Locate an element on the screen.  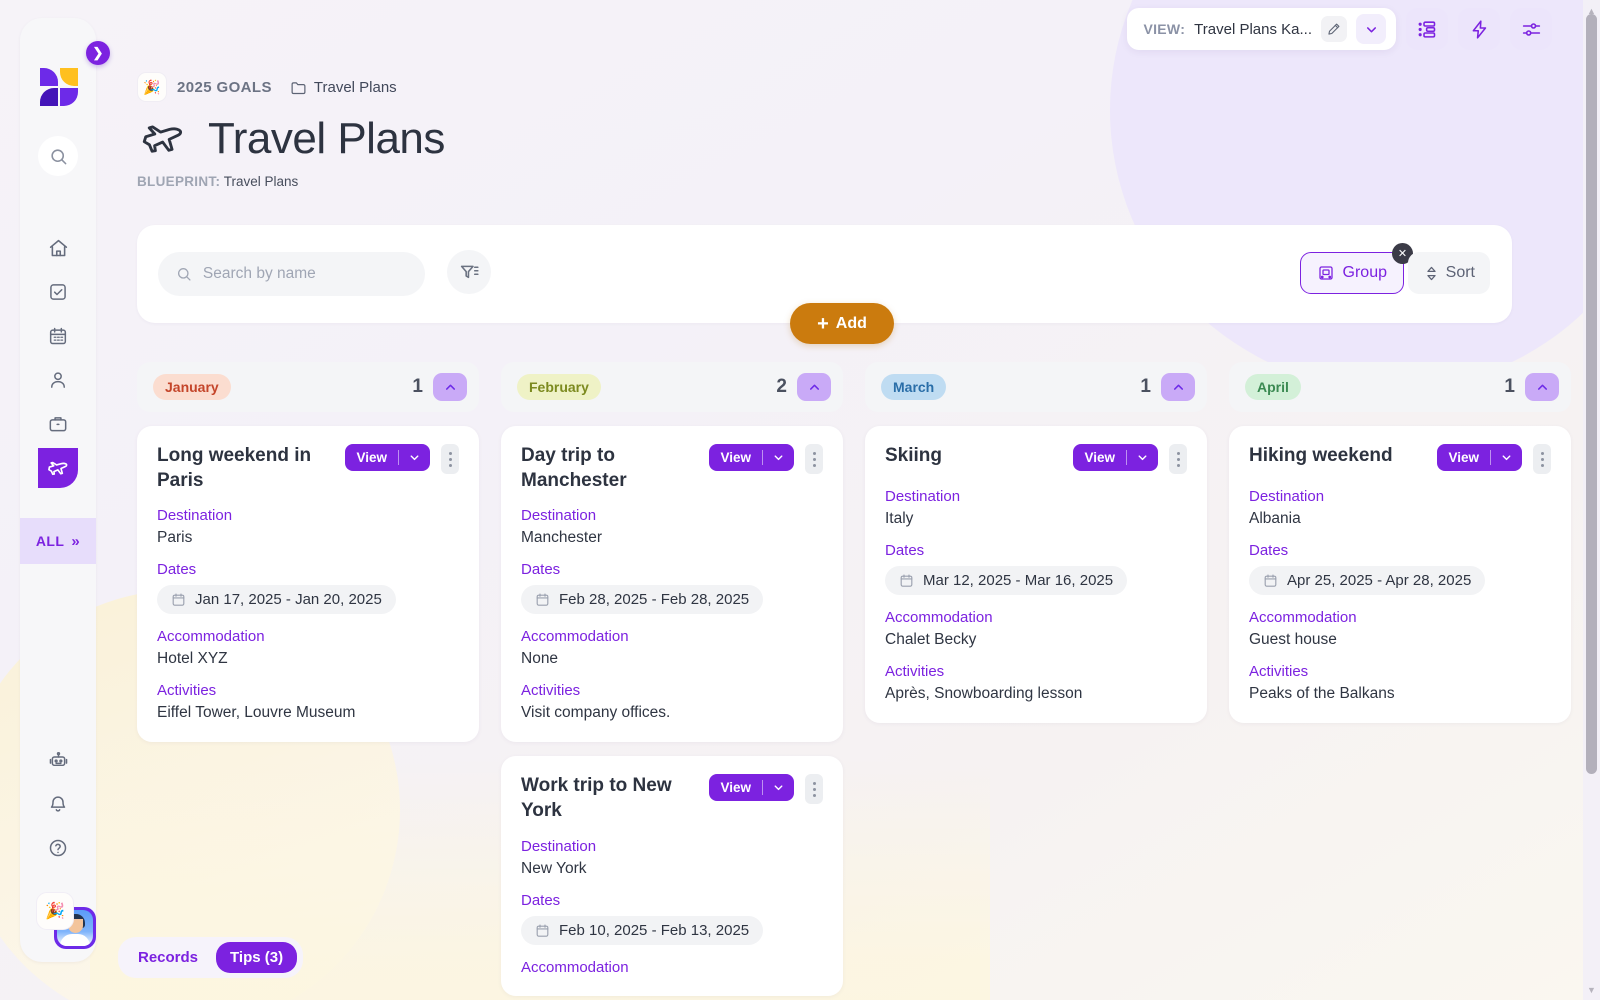
card-view-button-group: View is located at coordinates (751, 788).